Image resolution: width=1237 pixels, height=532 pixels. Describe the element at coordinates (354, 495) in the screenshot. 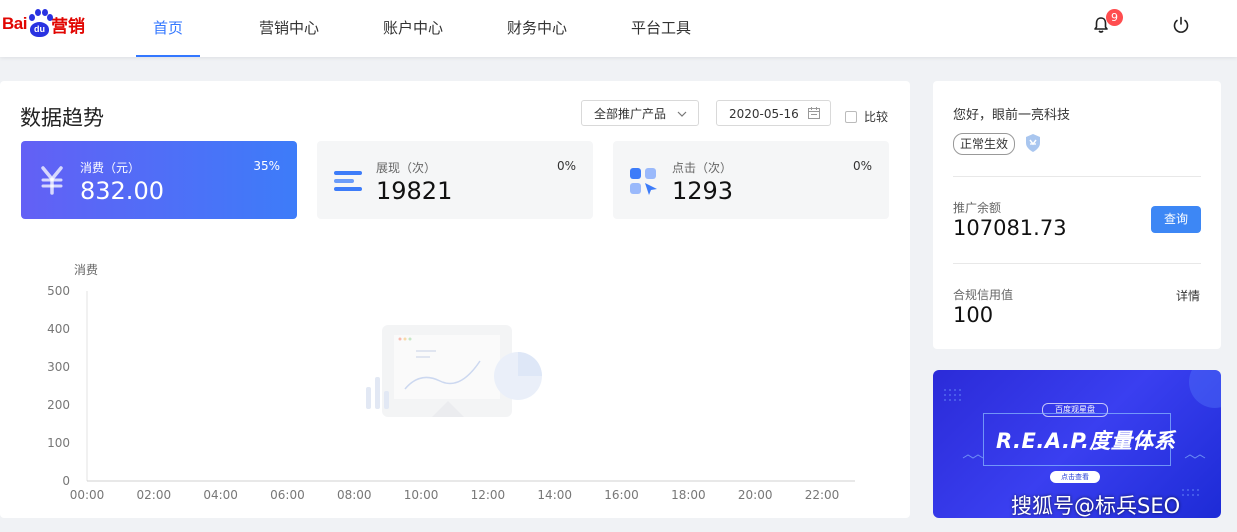

I see `x-tick-label: 08:00` at that location.